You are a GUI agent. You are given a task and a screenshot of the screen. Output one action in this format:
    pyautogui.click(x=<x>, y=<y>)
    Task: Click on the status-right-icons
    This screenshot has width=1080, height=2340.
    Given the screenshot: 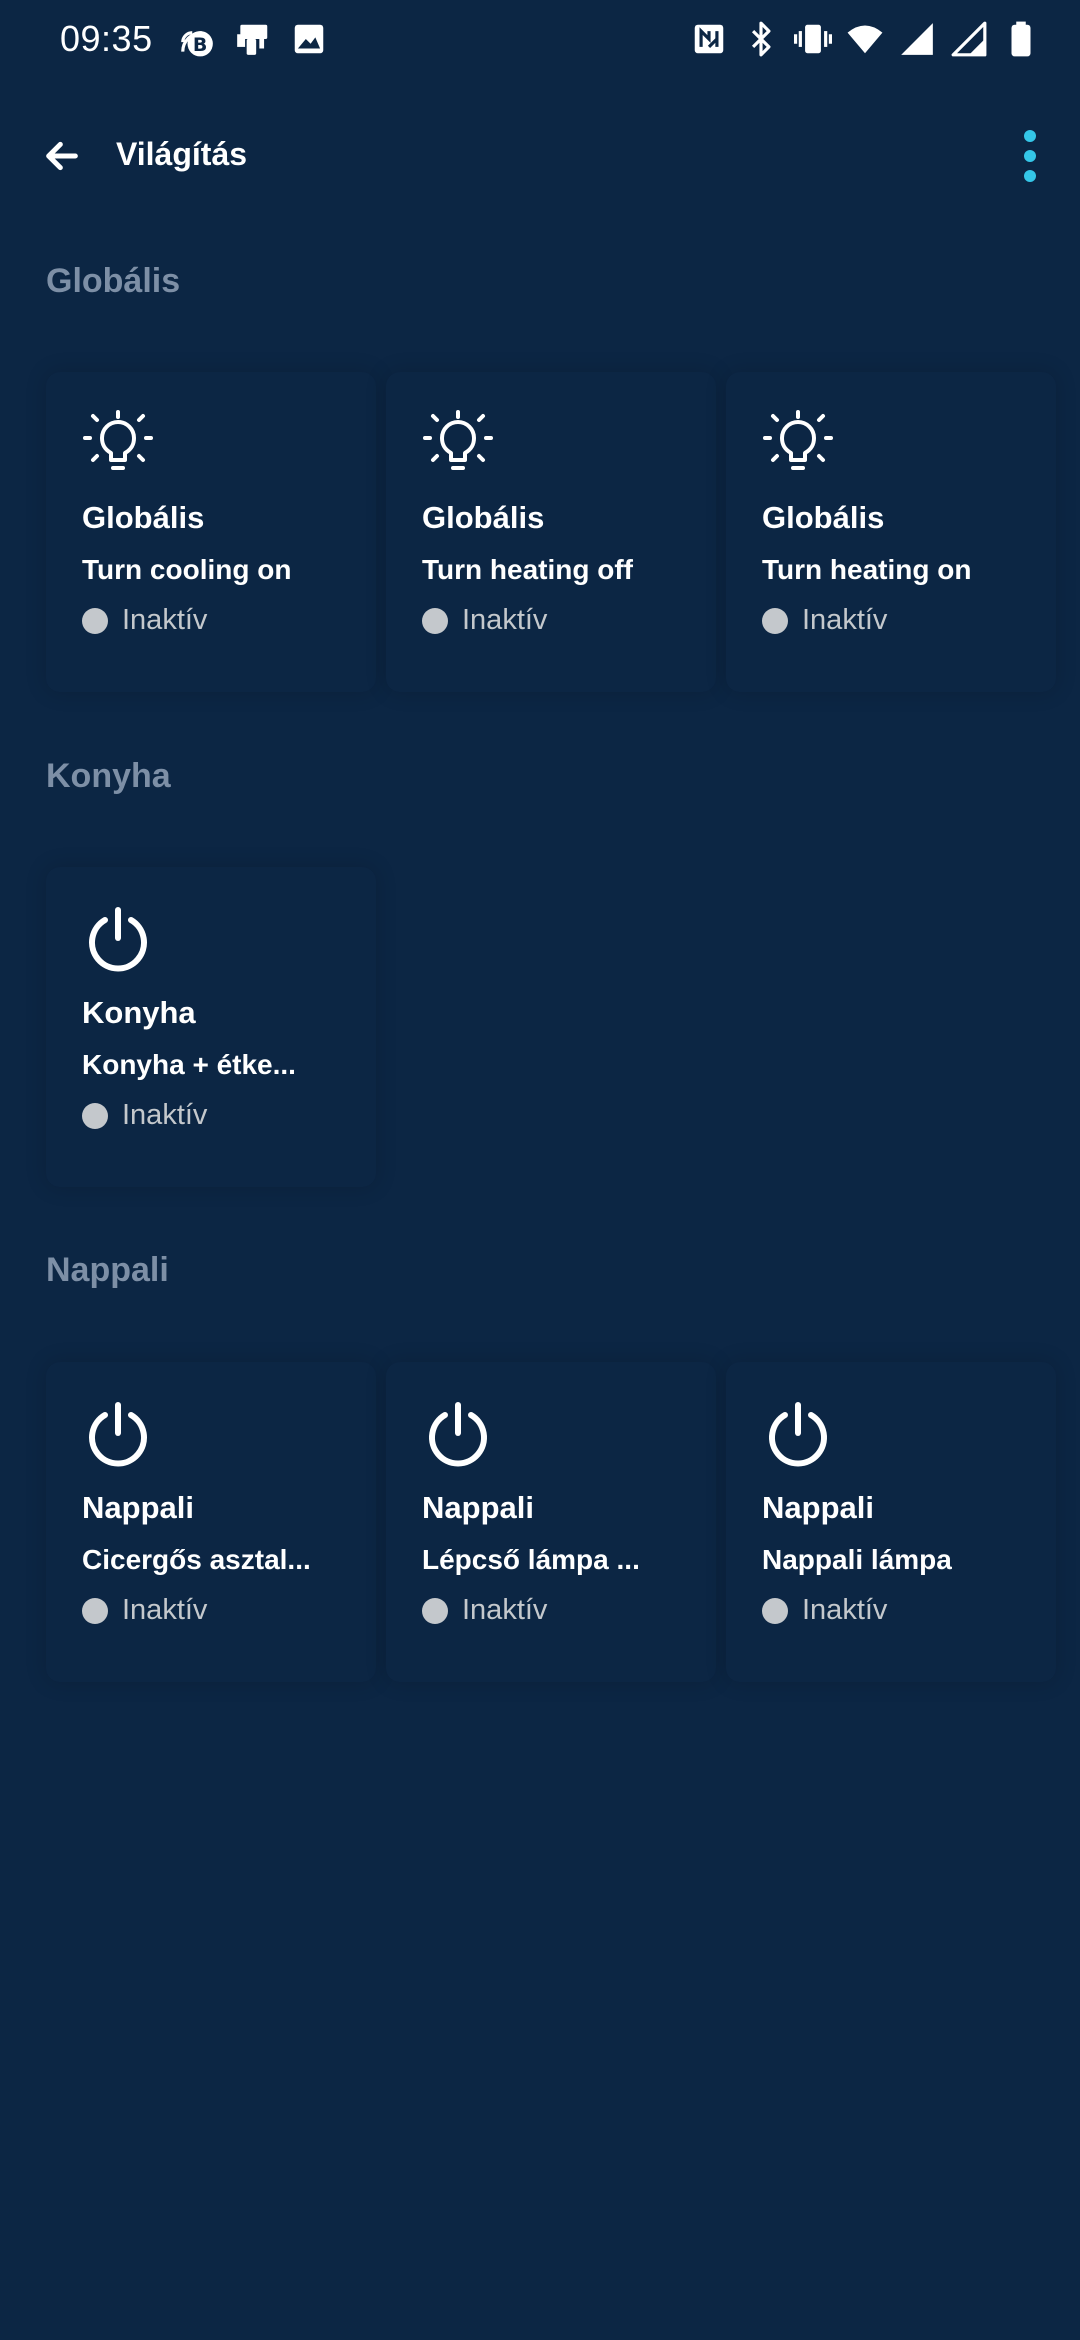 What is the action you would take?
    pyautogui.click(x=865, y=39)
    